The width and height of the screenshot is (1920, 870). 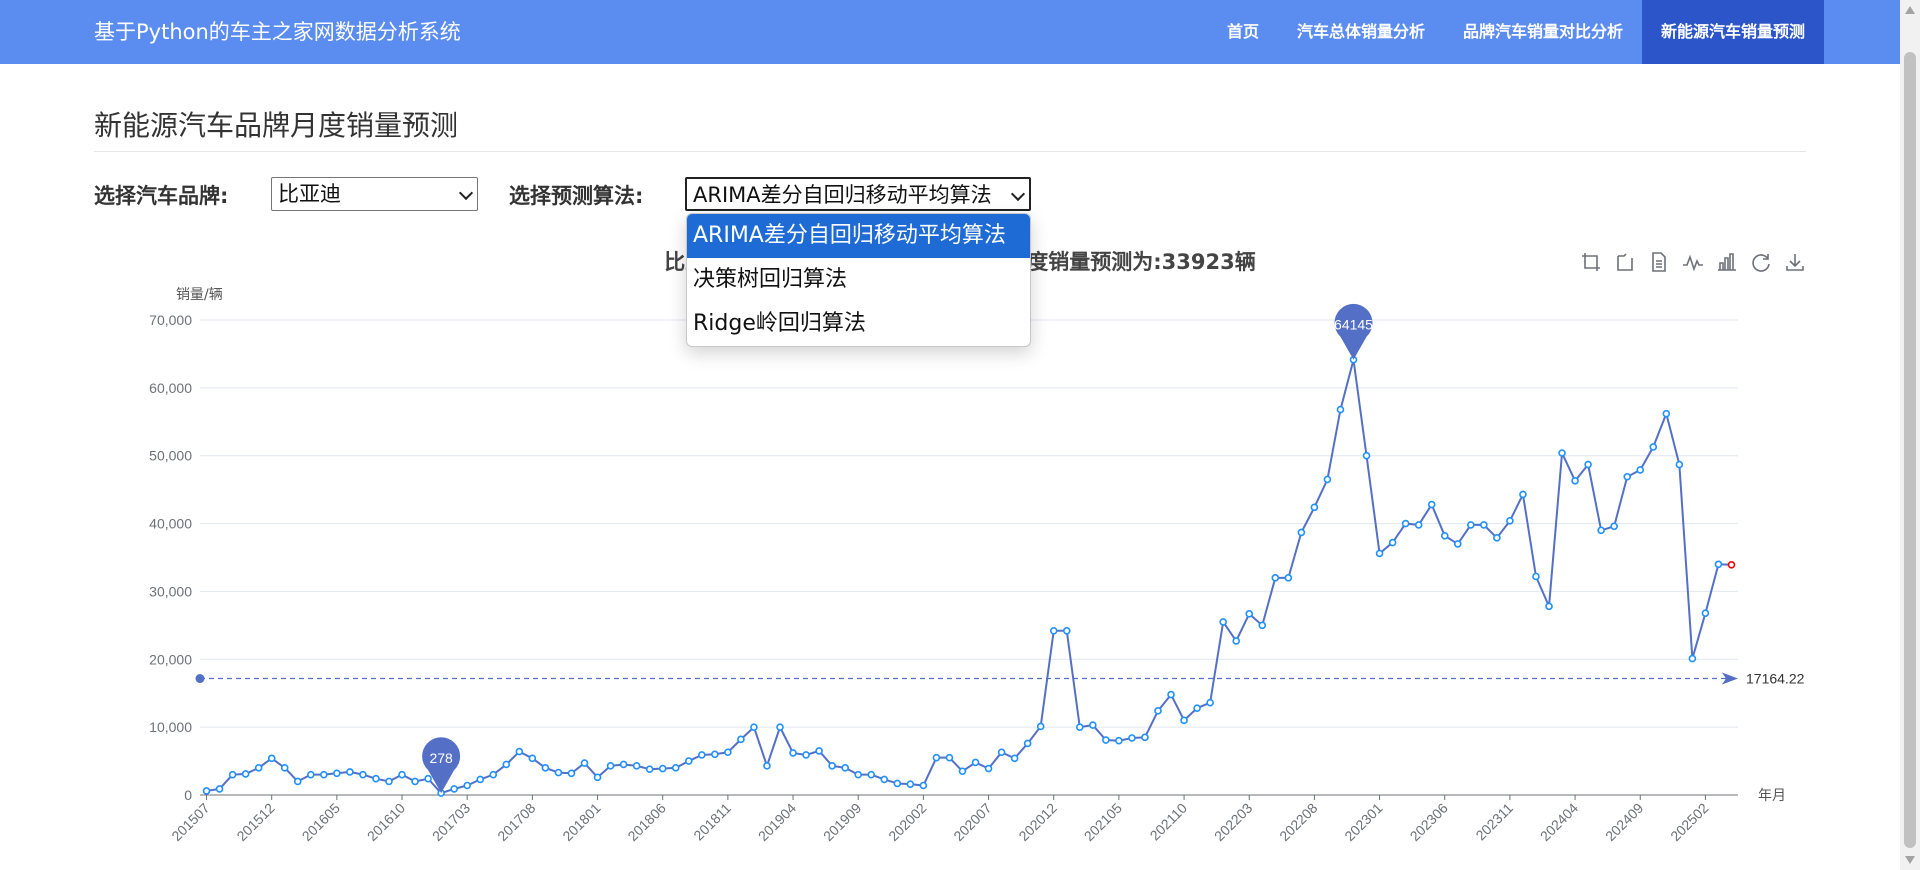 I want to click on scroll-up-arrow-icon, so click(x=1910, y=10).